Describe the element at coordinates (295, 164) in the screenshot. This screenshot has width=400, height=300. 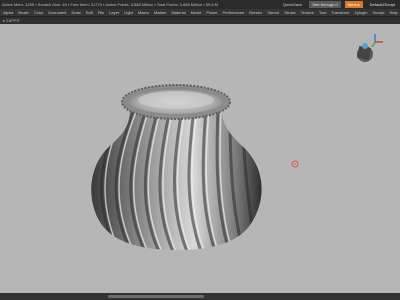
I see `brush-cursor-icon` at that location.